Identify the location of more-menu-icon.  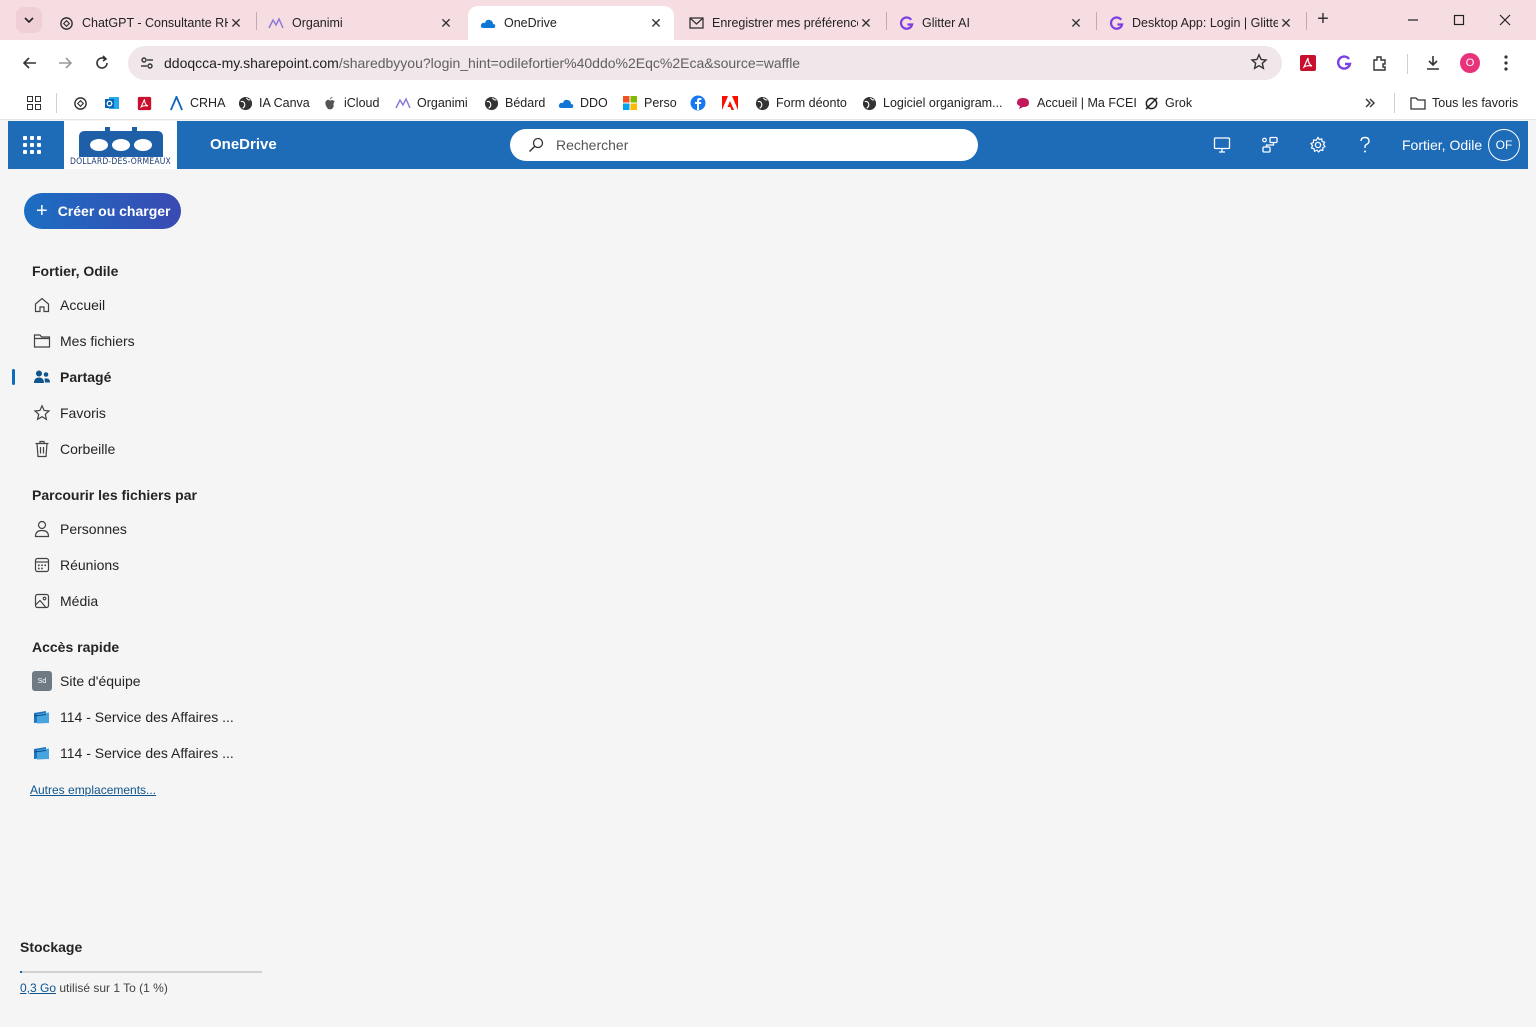
(1506, 63).